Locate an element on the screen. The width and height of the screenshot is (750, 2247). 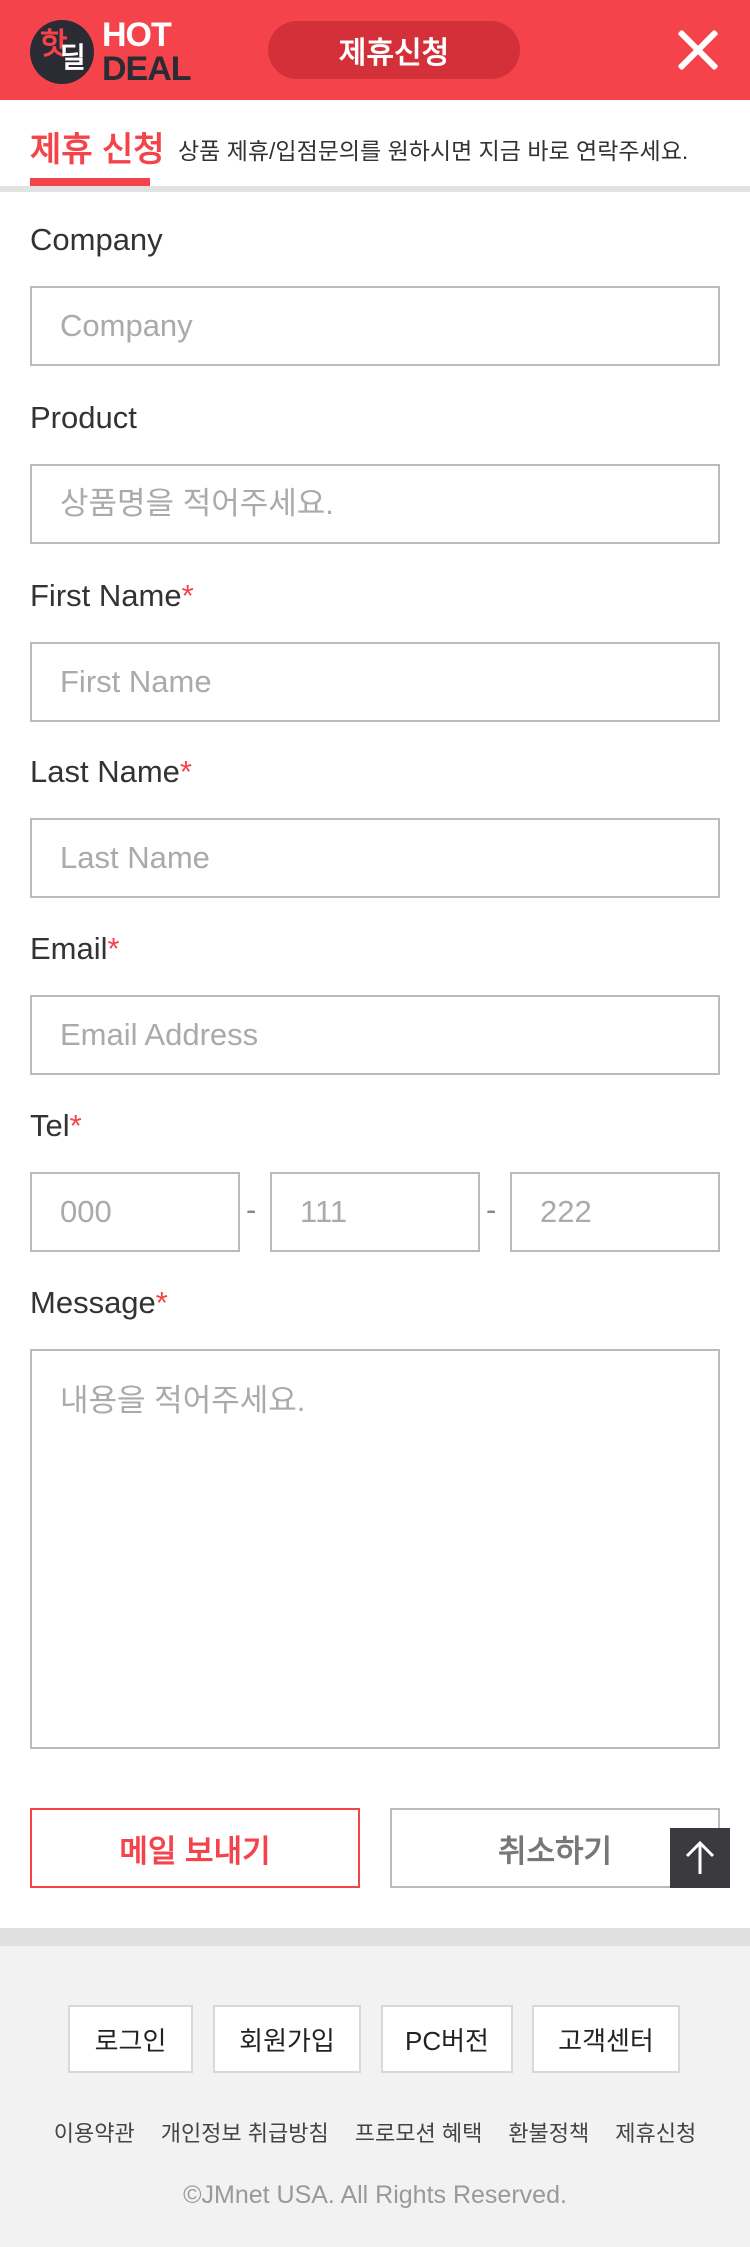
first-name-label-text: First Name is located at coordinates (106, 595).